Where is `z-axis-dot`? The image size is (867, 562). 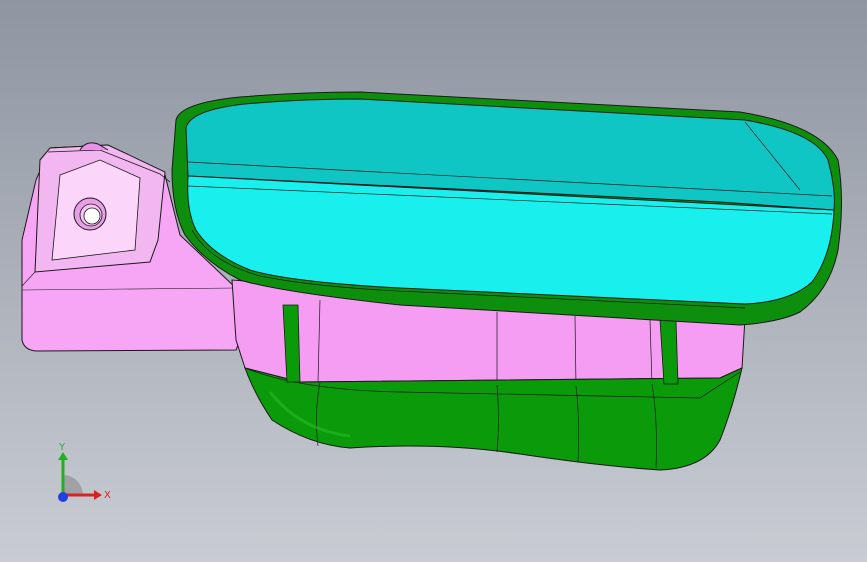
z-axis-dot is located at coordinates (63, 497).